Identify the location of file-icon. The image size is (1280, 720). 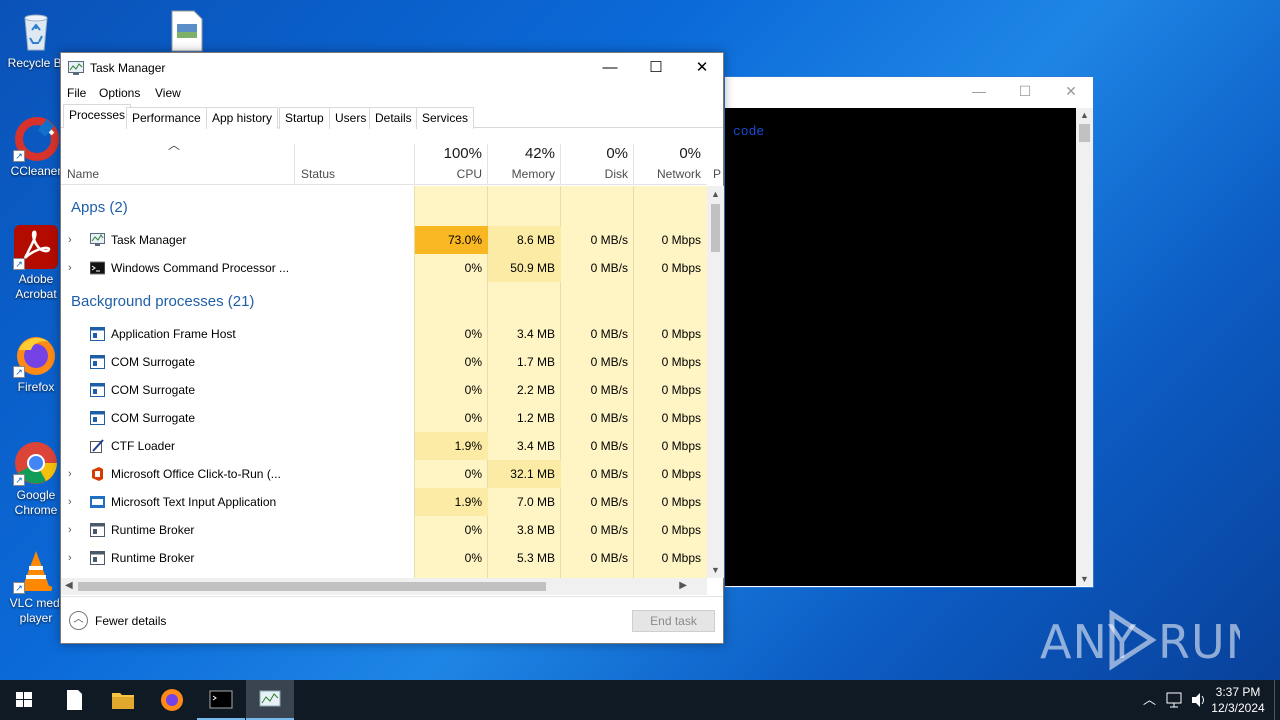
(187, 31).